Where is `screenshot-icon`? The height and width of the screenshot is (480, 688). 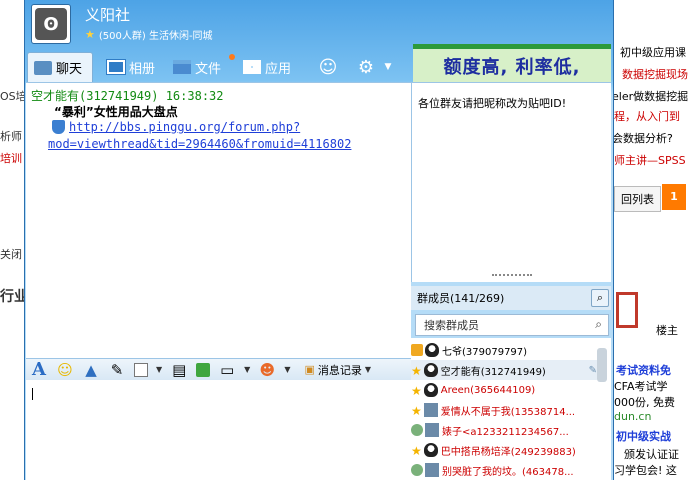 screenshot-icon is located at coordinates (141, 369).